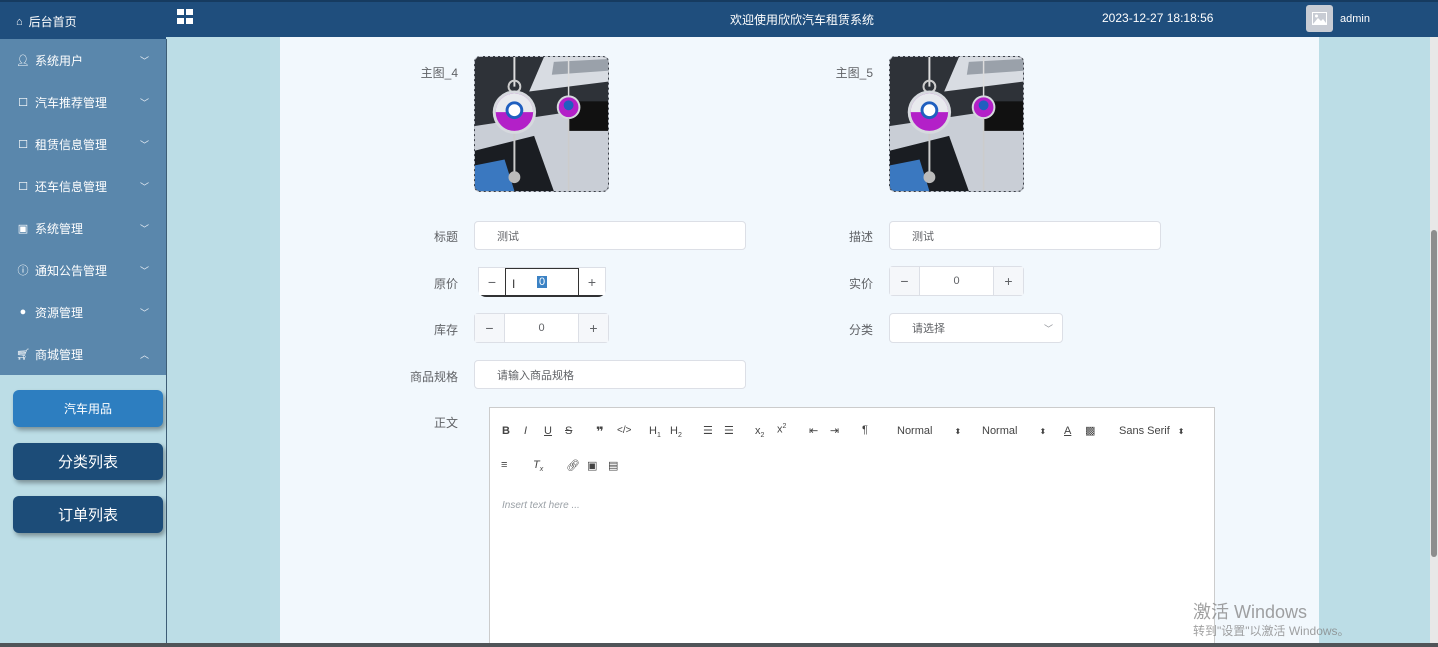  I want to click on align-icon: ≡, so click(504, 465).